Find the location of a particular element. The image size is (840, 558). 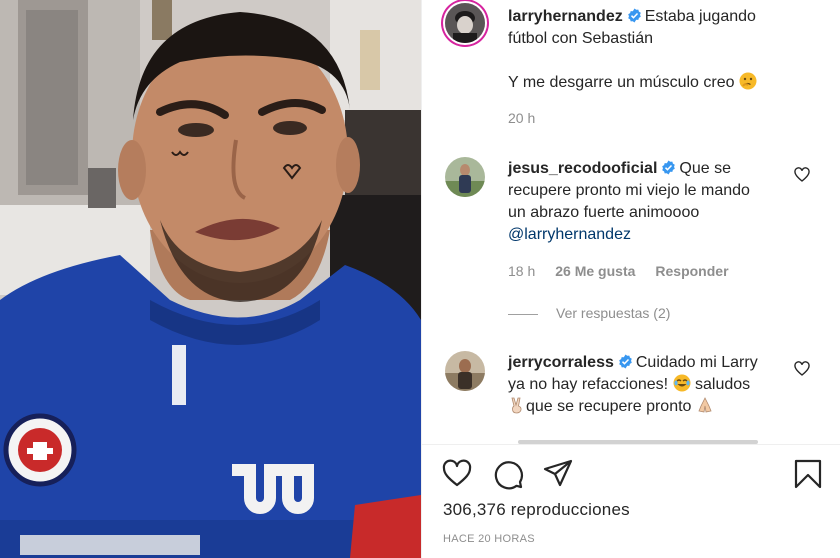

reply-button: Responder is located at coordinates (691, 271).